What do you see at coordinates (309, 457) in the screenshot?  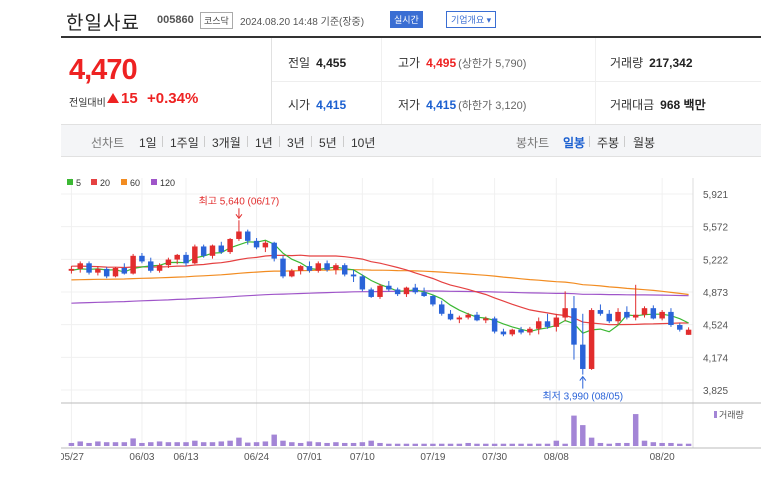 I see `x-tick-label: 07/01` at bounding box center [309, 457].